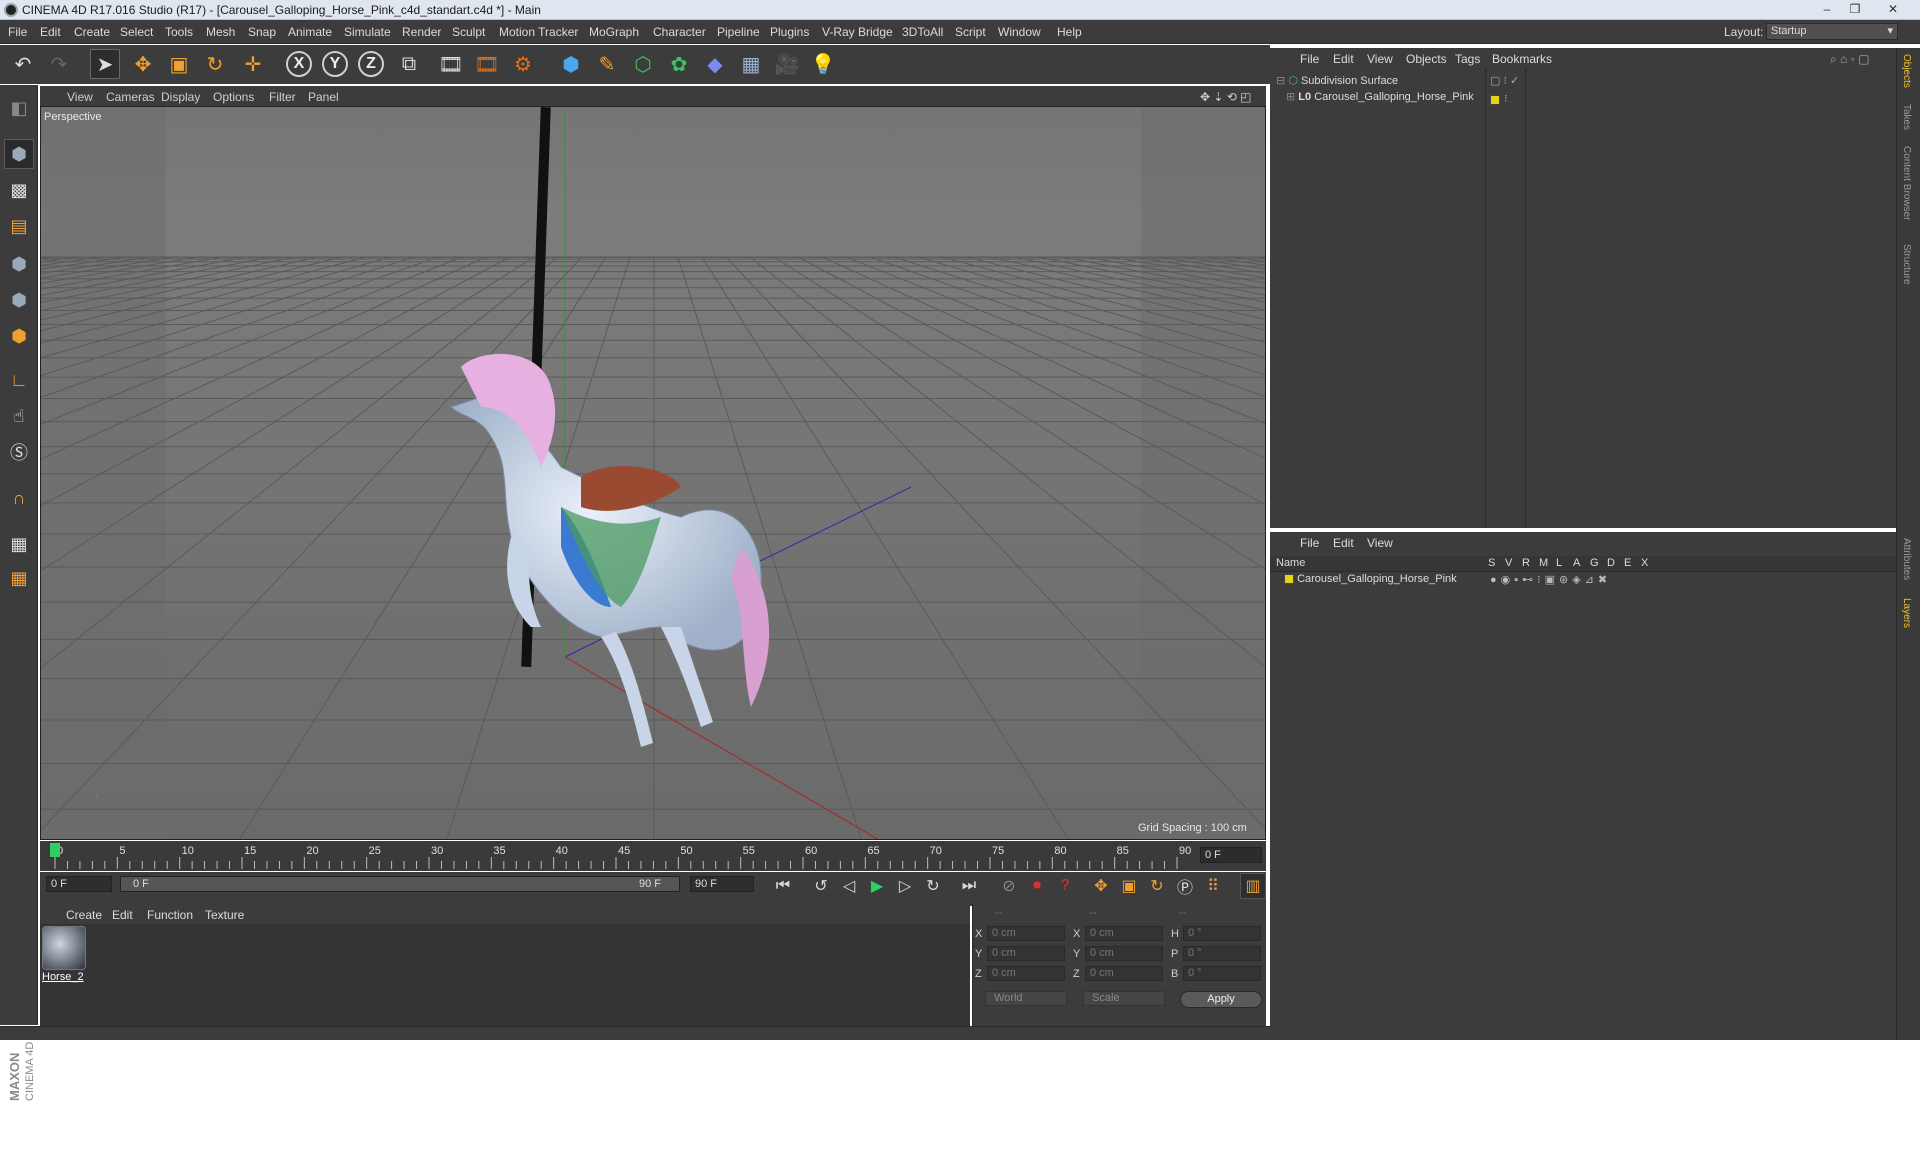  Describe the element at coordinates (1309, 543) in the screenshot. I see `lm-menu-file: File` at that location.